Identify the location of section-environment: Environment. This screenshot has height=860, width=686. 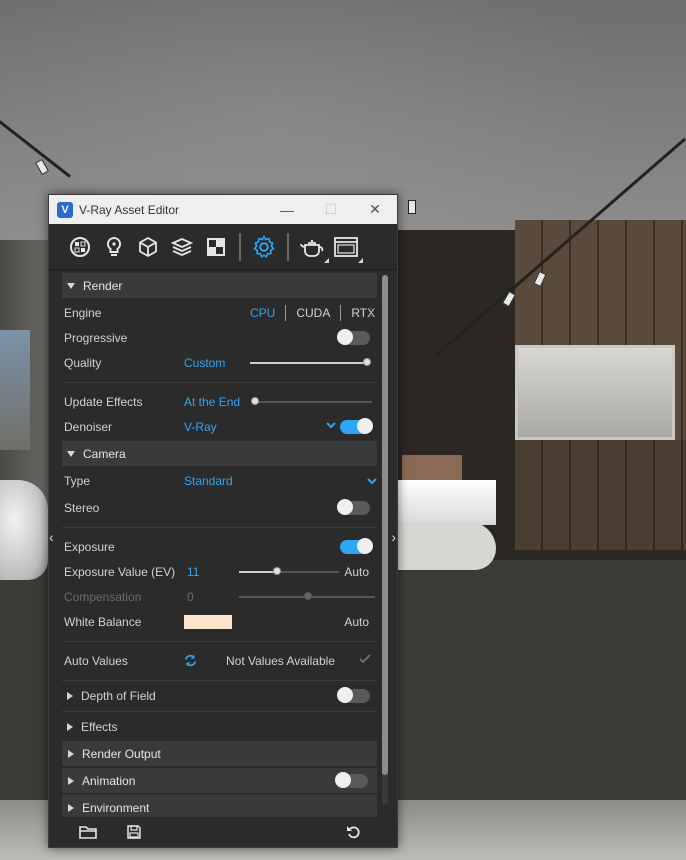
(219, 807).